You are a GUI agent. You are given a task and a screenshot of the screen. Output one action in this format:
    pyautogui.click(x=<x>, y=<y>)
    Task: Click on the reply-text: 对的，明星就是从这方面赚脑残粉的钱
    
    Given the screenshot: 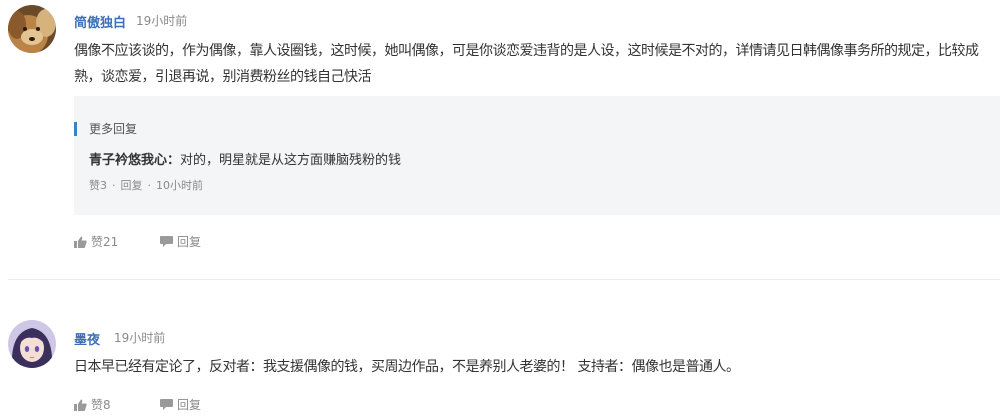 What is the action you would take?
    pyautogui.click(x=291, y=160)
    